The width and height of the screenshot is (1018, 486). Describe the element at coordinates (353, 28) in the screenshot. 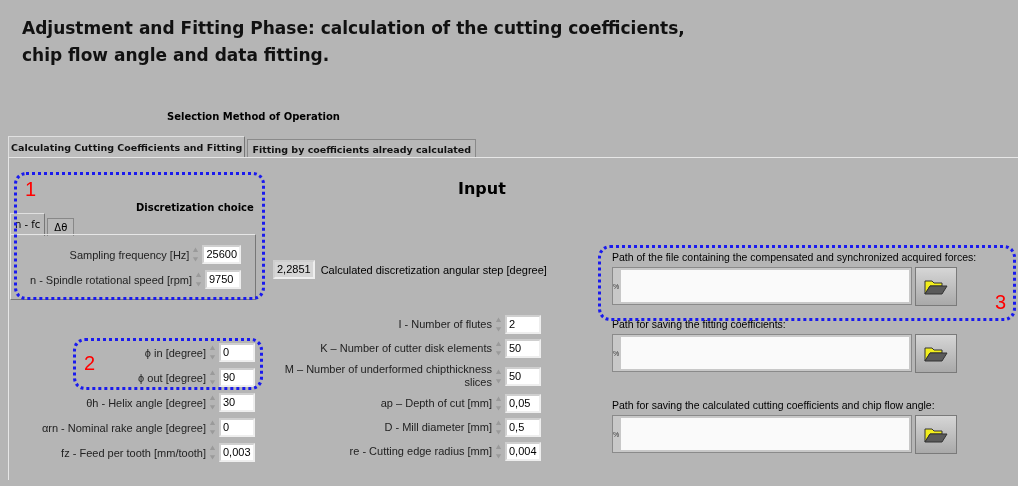

I see `page-title: Adjustment and Fitting Phase: calculation of the cutting coefficients,` at that location.